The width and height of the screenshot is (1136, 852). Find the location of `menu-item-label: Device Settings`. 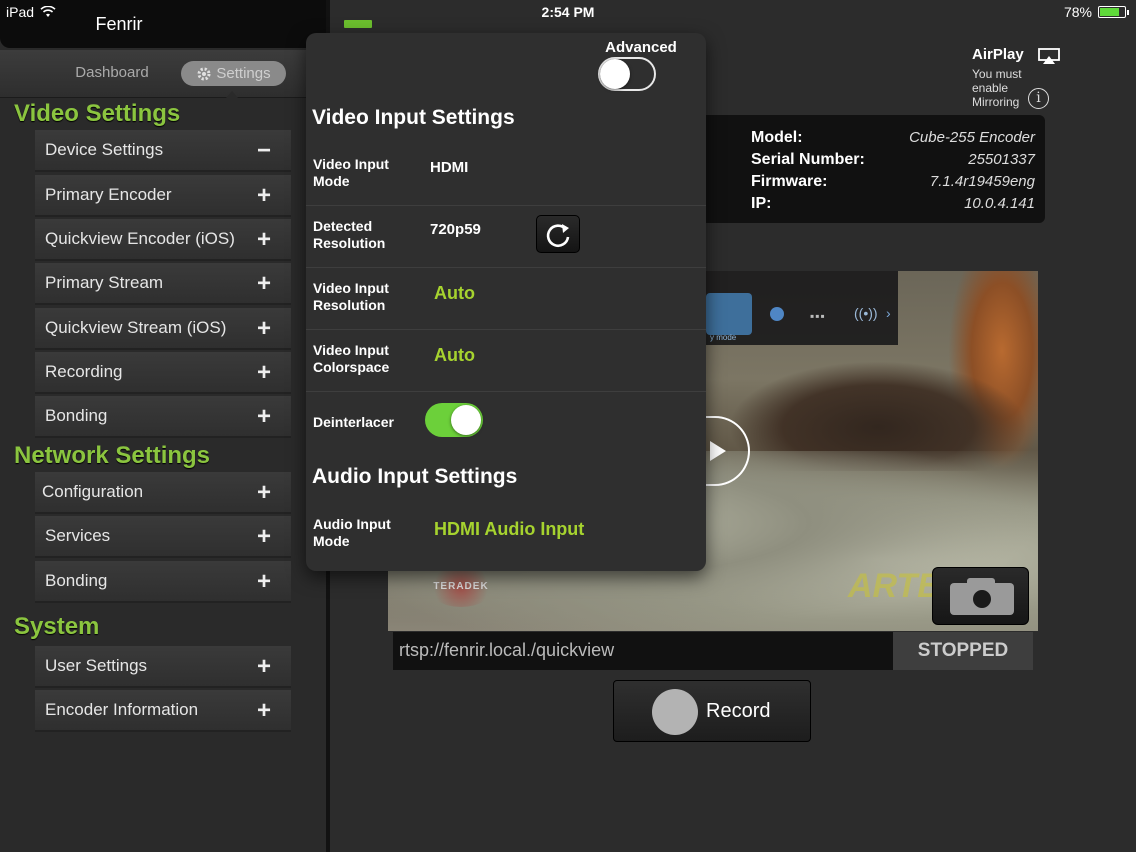

menu-item-label: Device Settings is located at coordinates (104, 149).